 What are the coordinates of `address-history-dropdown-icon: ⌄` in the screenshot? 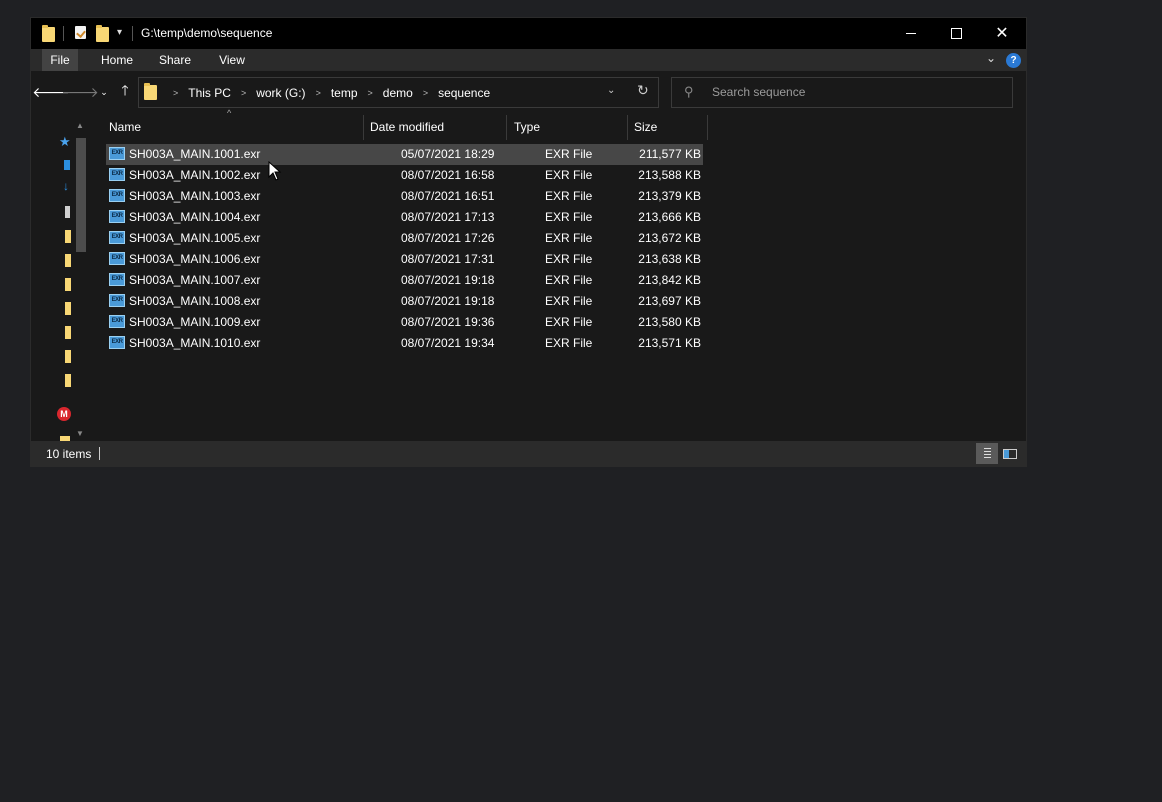 It's located at (611, 90).